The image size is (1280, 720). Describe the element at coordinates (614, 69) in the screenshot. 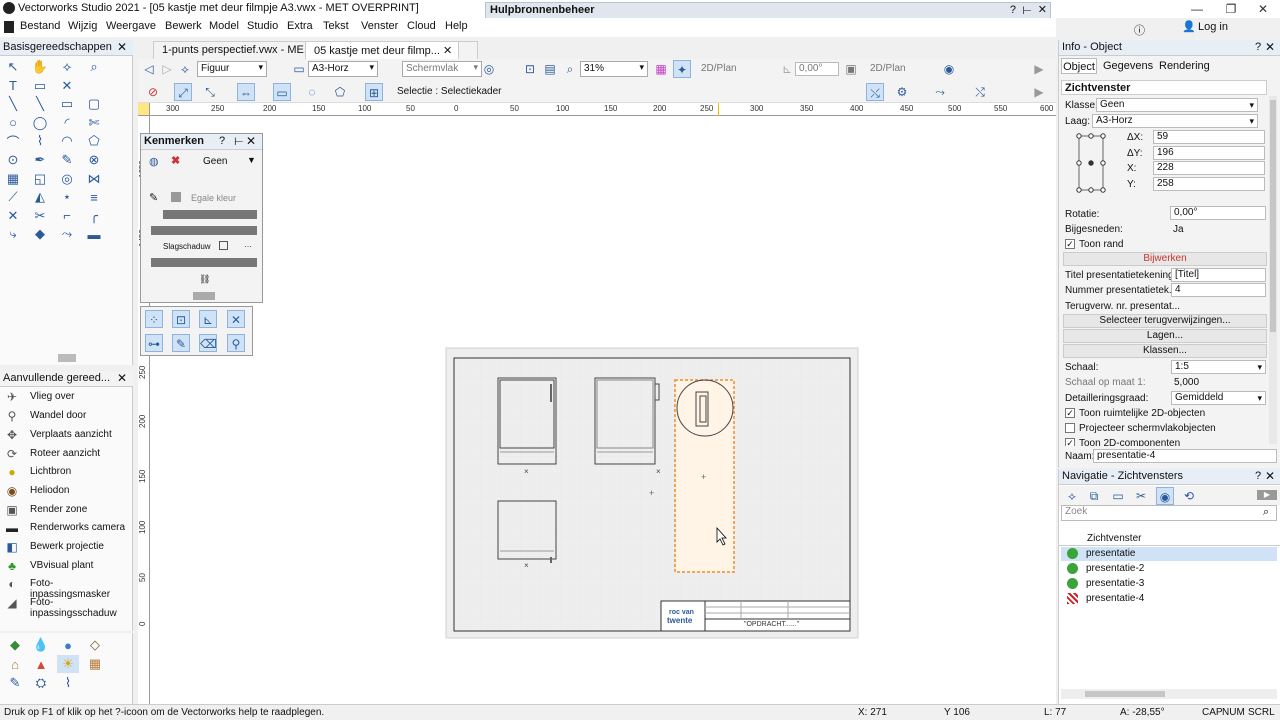

I see `zoom-dropdown: 31%` at that location.